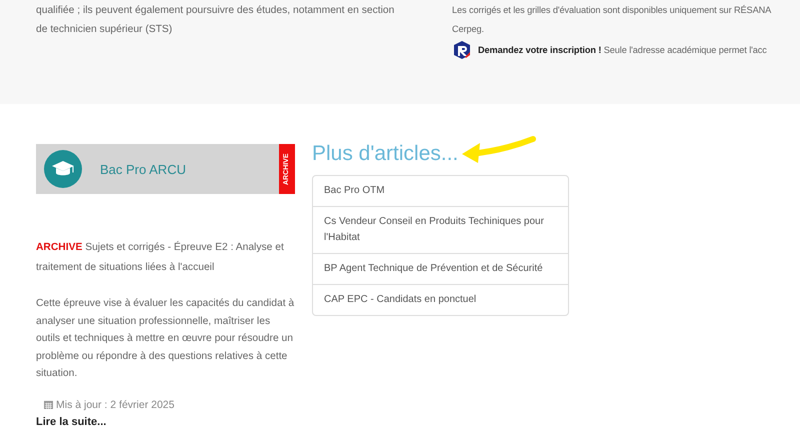  Describe the element at coordinates (462, 50) in the screenshot. I see `logo-icon` at that location.